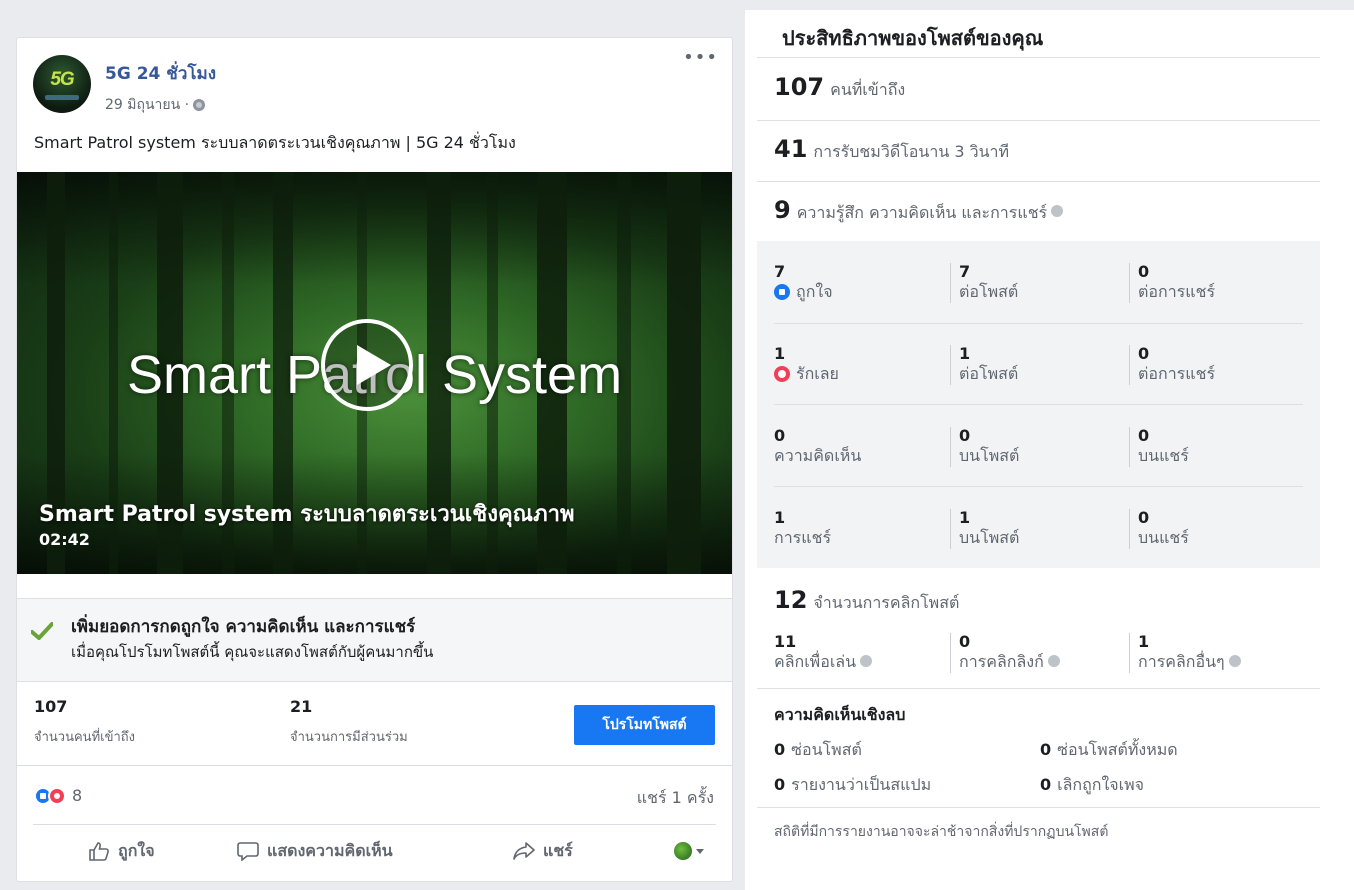 This screenshot has height=890, width=1354. I want to click on action-bar: ถูกใจ แสดงความคิดเห็น แชร์, so click(374, 851).